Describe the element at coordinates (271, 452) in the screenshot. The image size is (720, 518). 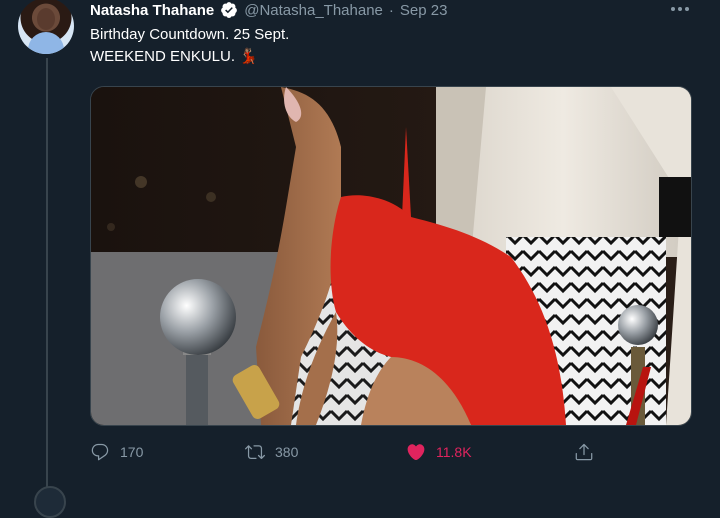
I see `retweet-button: 380` at that location.